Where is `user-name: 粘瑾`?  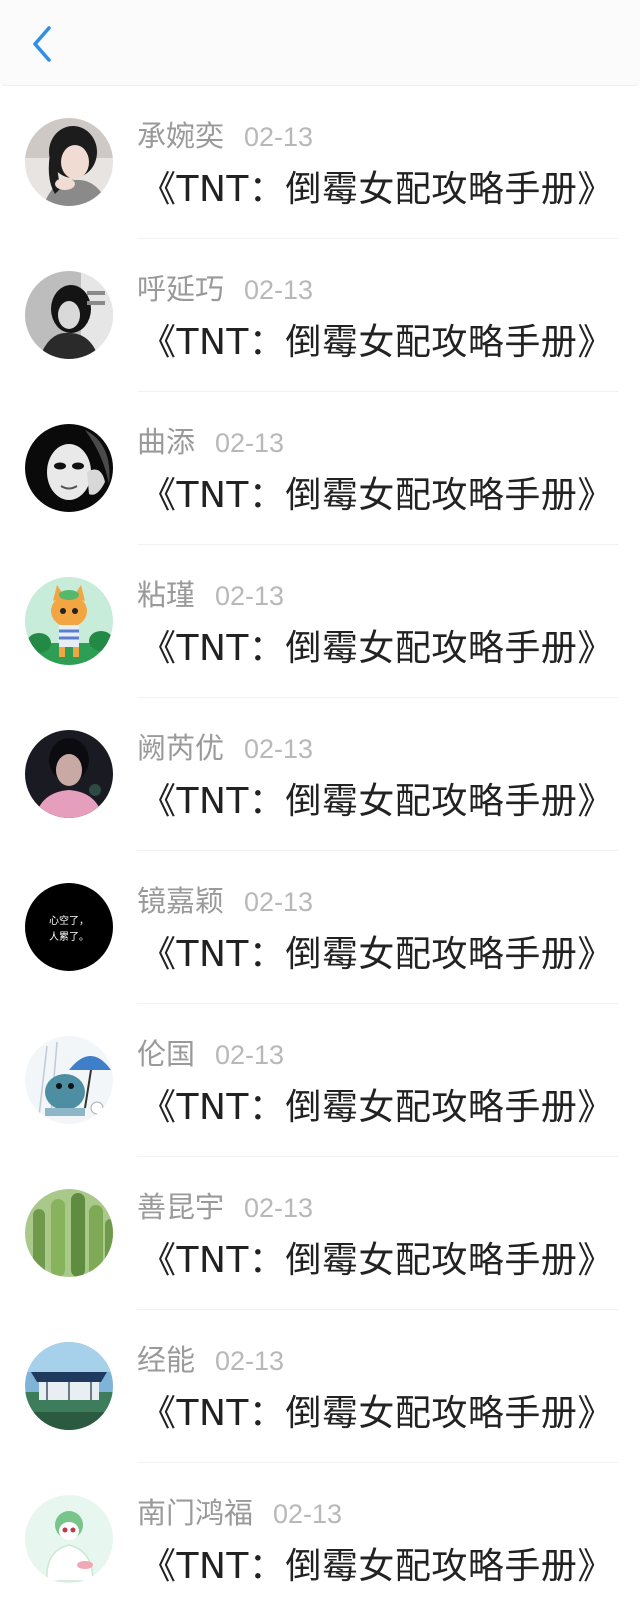 user-name: 粘瑾 is located at coordinates (166, 593).